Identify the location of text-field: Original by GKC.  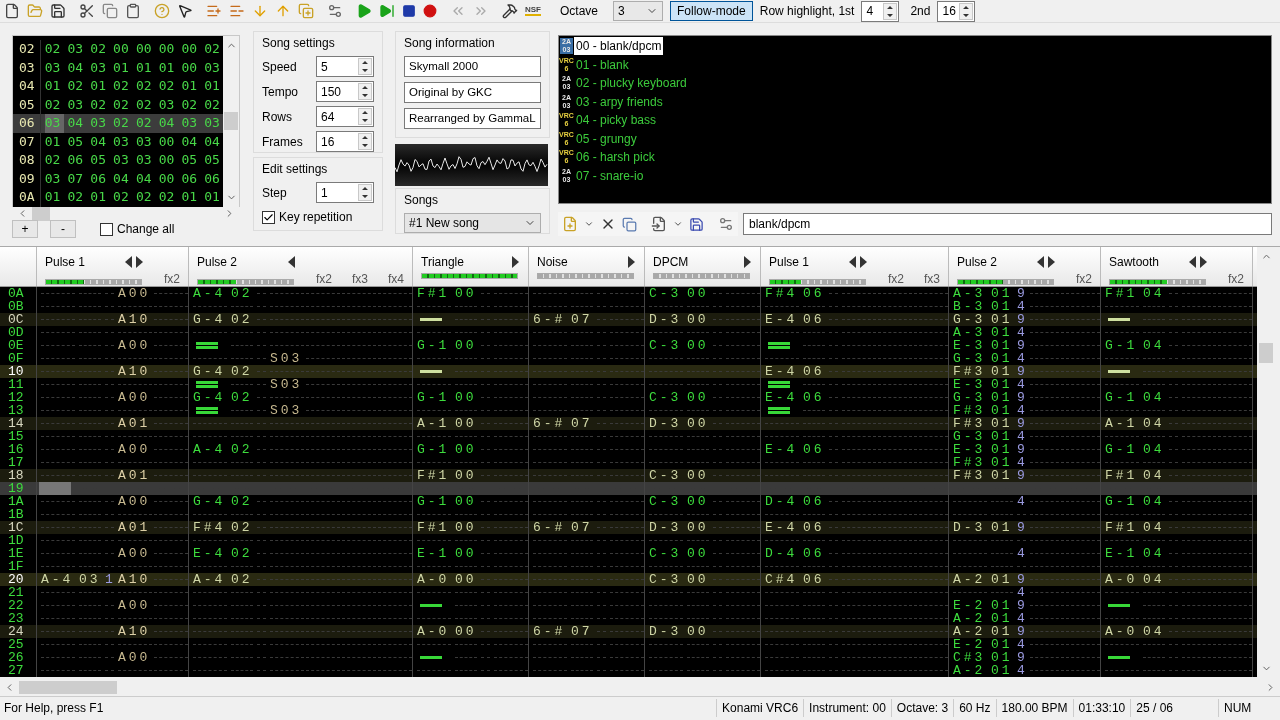
(472, 92).